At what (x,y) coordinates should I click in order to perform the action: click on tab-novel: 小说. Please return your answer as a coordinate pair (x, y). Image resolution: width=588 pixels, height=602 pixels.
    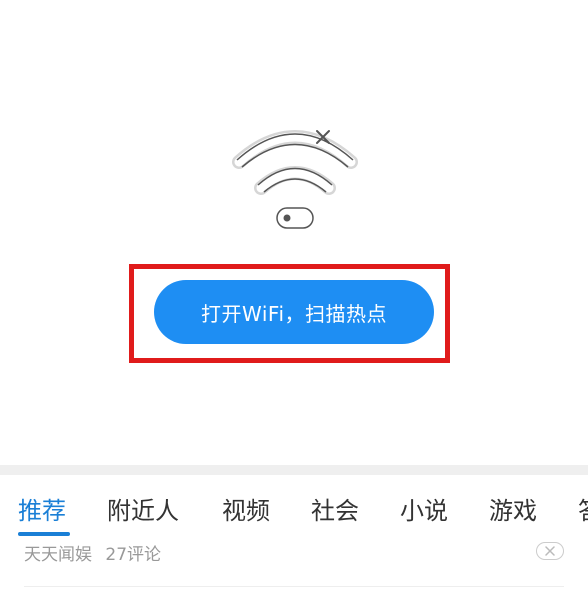
    Looking at the image, I should click on (424, 508).